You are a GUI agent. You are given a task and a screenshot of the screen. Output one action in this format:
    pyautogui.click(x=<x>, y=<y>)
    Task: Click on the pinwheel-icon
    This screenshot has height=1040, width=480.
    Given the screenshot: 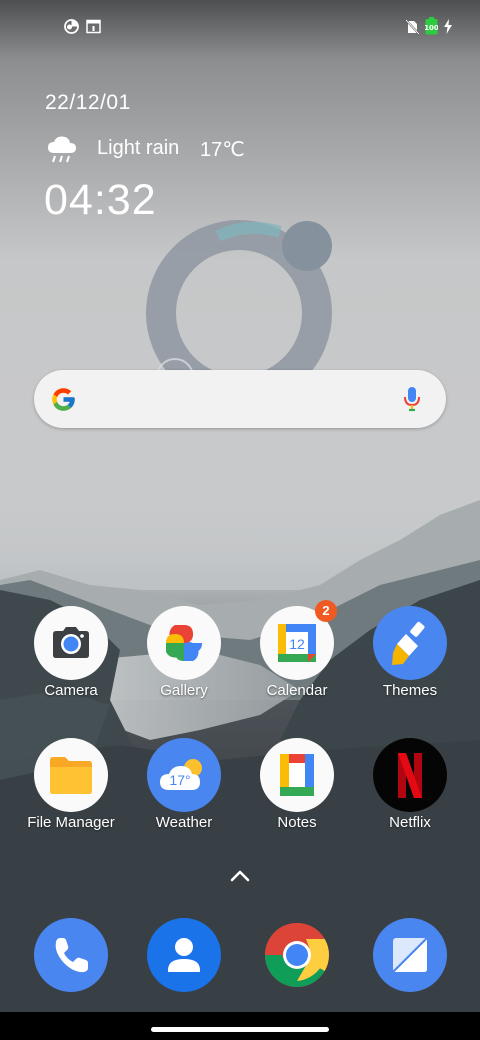 What is the action you would take?
    pyautogui.click(x=184, y=643)
    